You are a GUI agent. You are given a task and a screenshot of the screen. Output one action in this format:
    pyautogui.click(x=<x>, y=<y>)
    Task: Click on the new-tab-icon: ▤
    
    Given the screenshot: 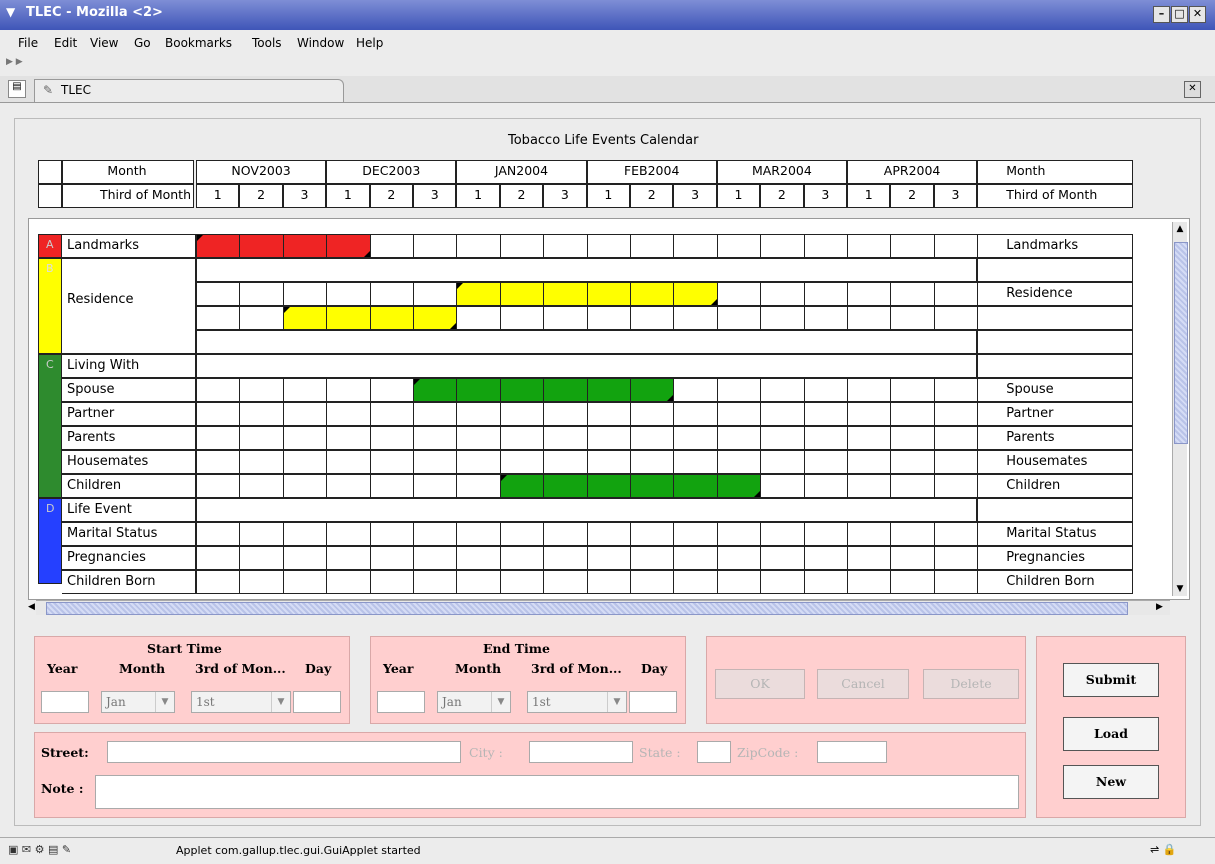 What is the action you would take?
    pyautogui.click(x=17, y=89)
    